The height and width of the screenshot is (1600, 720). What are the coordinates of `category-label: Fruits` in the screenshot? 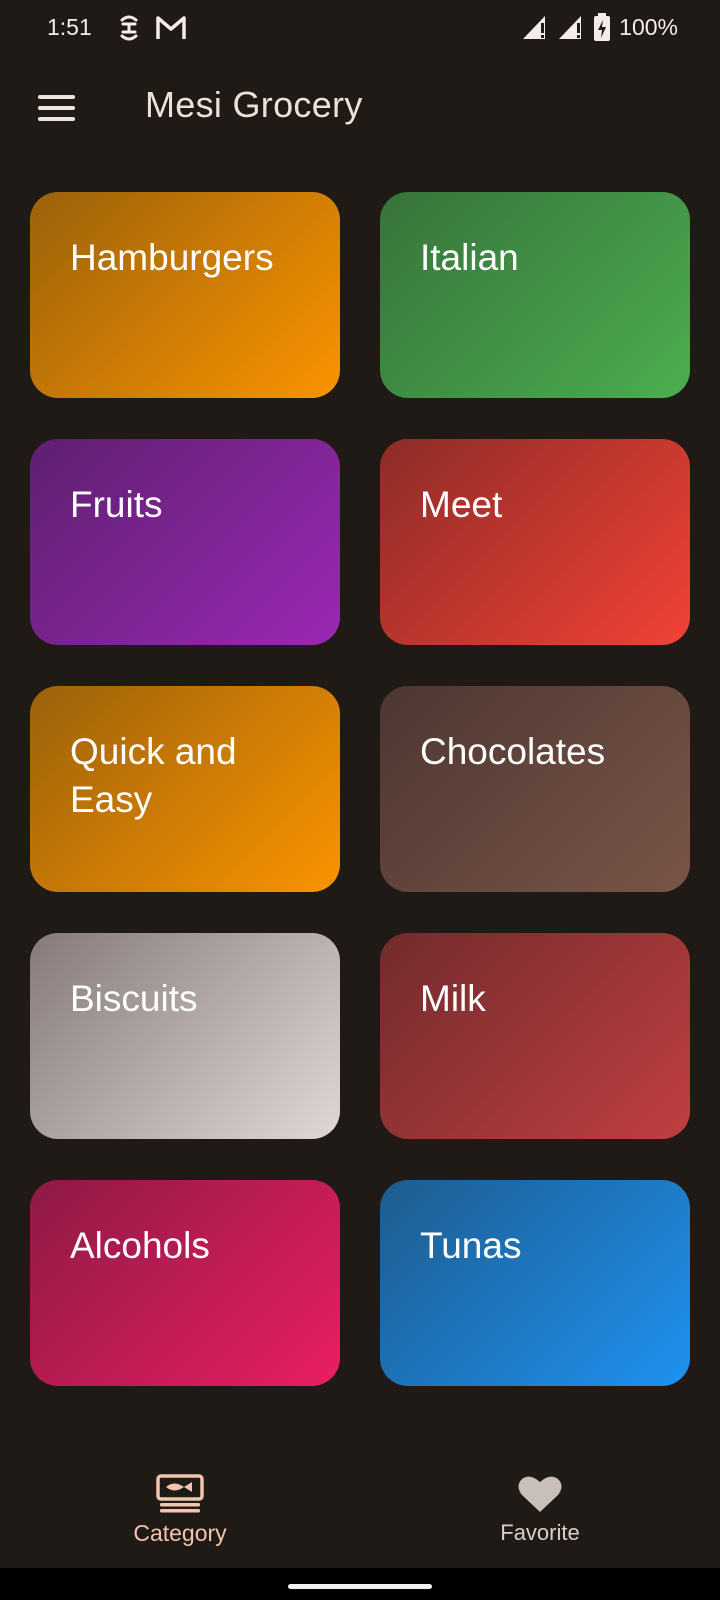 It's located at (116, 504).